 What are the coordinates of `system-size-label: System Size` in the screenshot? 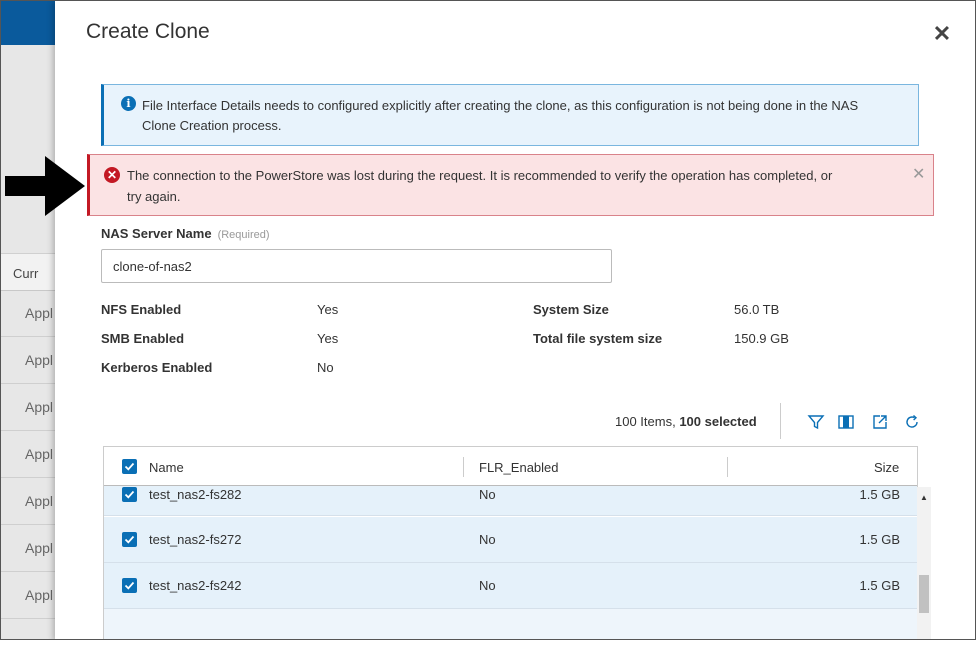 It's located at (571, 309).